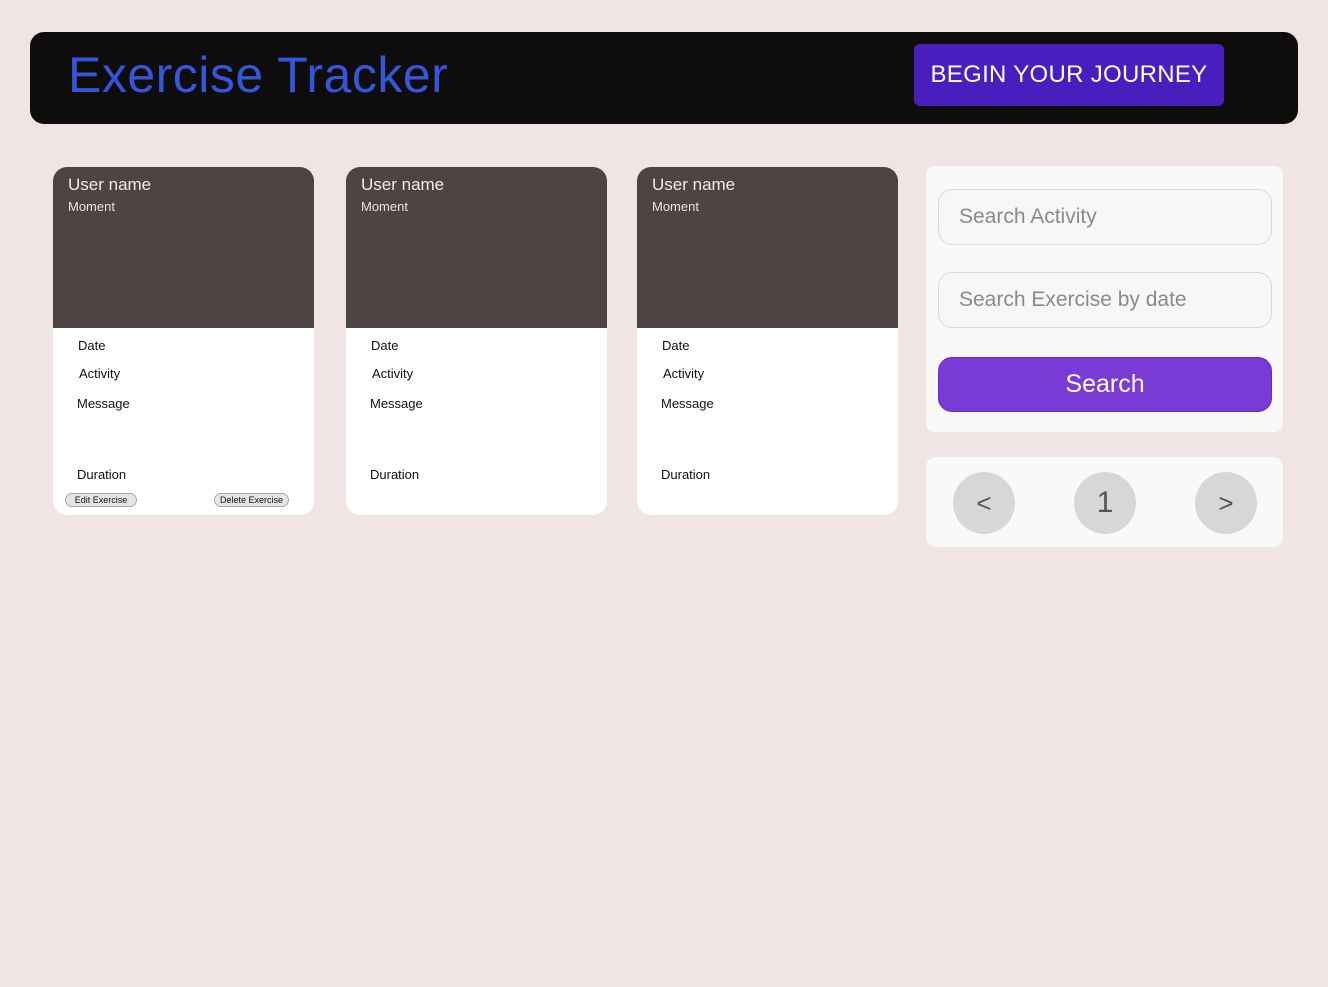 This screenshot has height=987, width=1328. I want to click on search-panel: Search, so click(1104, 299).